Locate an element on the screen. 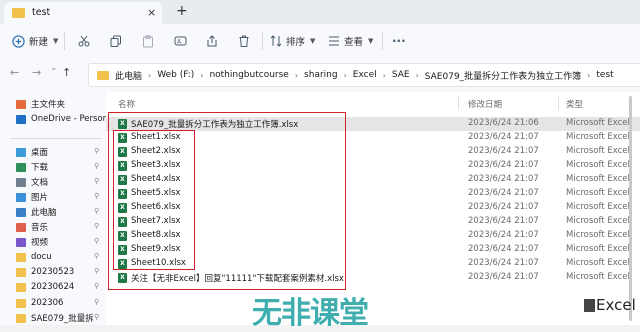  sidebar-item: 主文件夹 is located at coordinates (40, 104).